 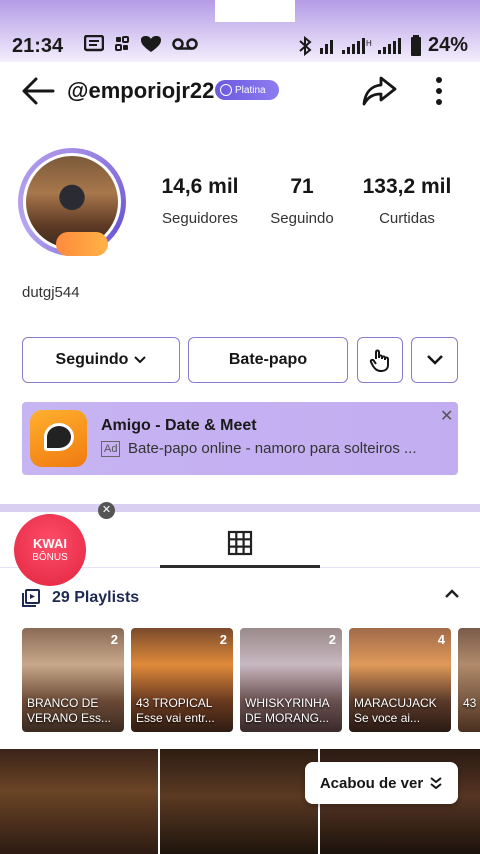 I want to click on playlists-header: 29 Playlists, so click(x=241, y=598).